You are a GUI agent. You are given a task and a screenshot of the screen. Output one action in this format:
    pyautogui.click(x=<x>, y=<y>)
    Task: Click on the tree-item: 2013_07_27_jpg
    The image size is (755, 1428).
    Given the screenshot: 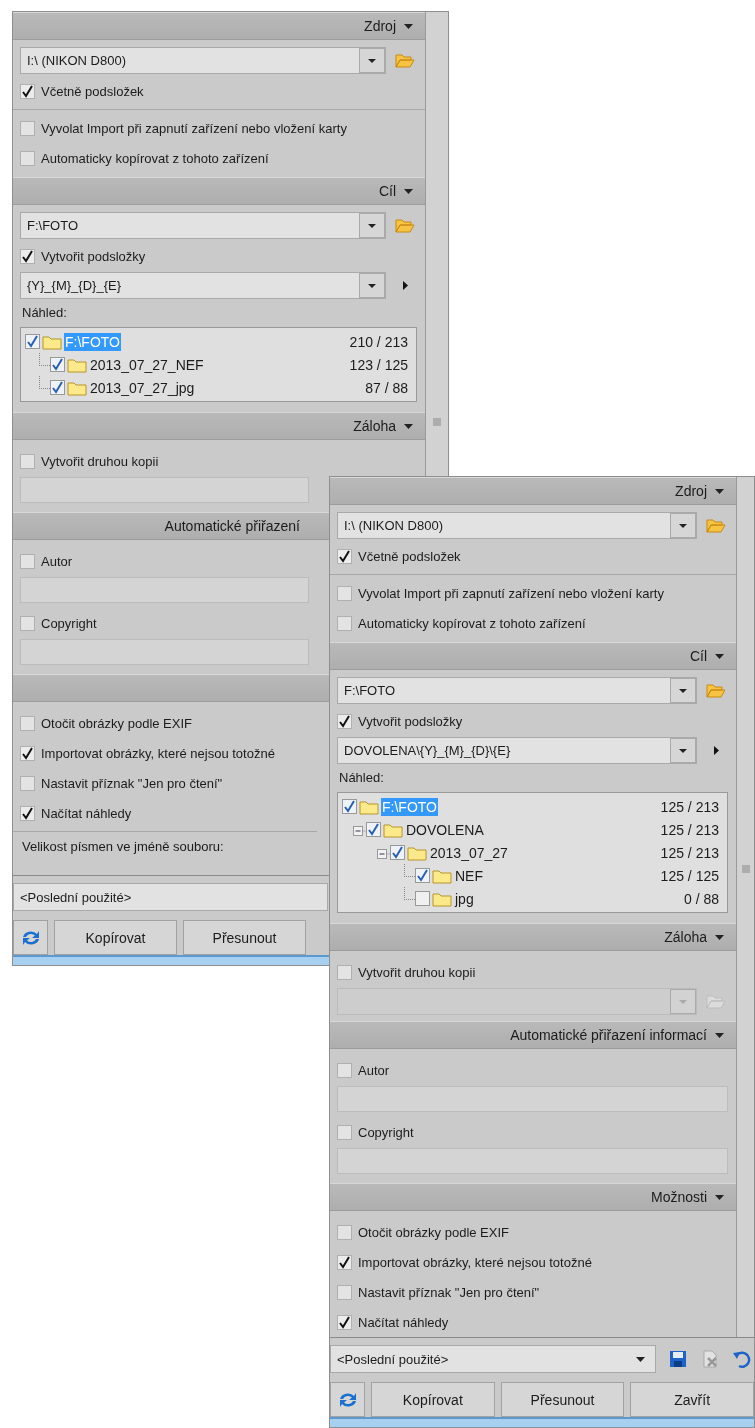 What is the action you would take?
    pyautogui.click(x=142, y=387)
    